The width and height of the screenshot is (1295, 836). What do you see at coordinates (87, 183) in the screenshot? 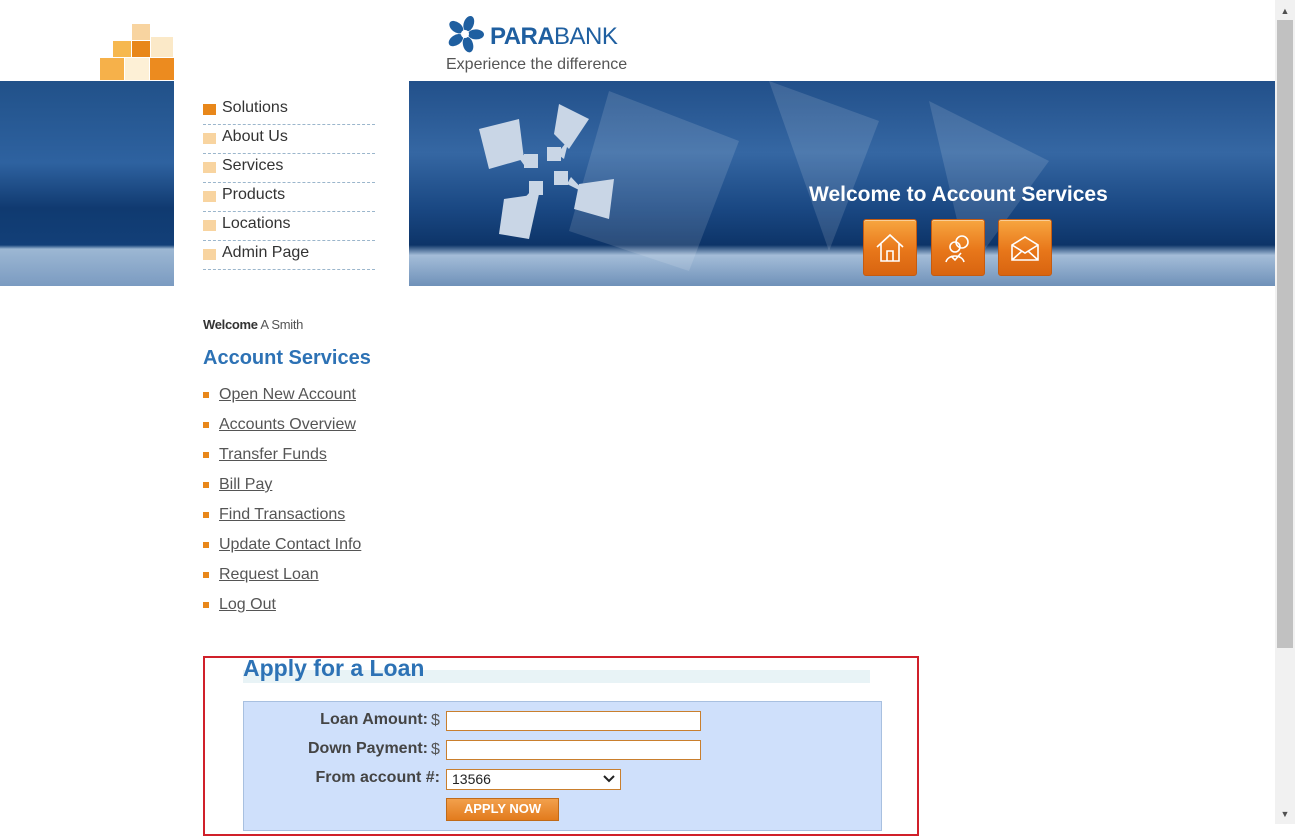
I see `header-band-left` at bounding box center [87, 183].